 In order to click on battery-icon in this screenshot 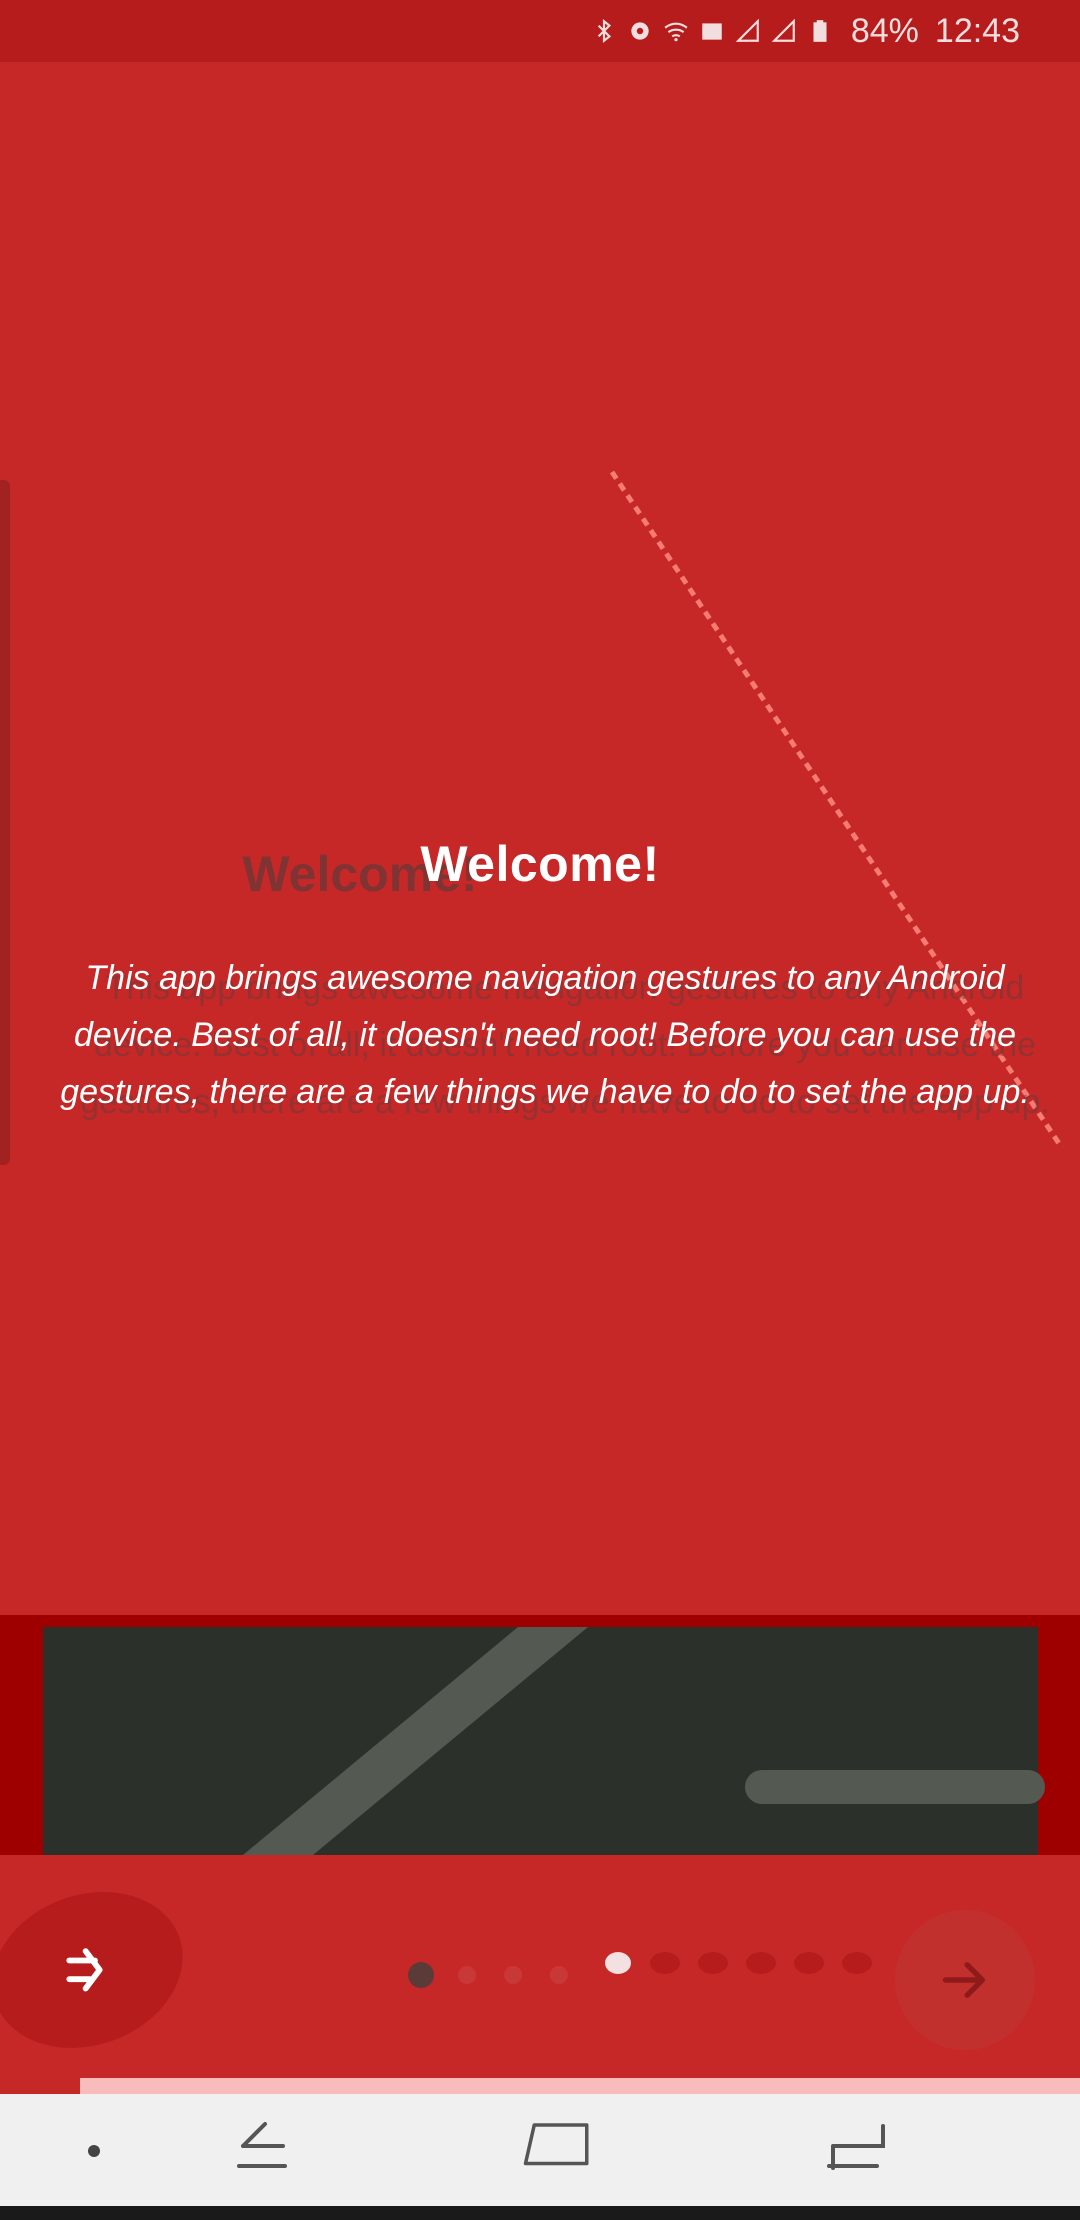, I will do `click(820, 31)`.